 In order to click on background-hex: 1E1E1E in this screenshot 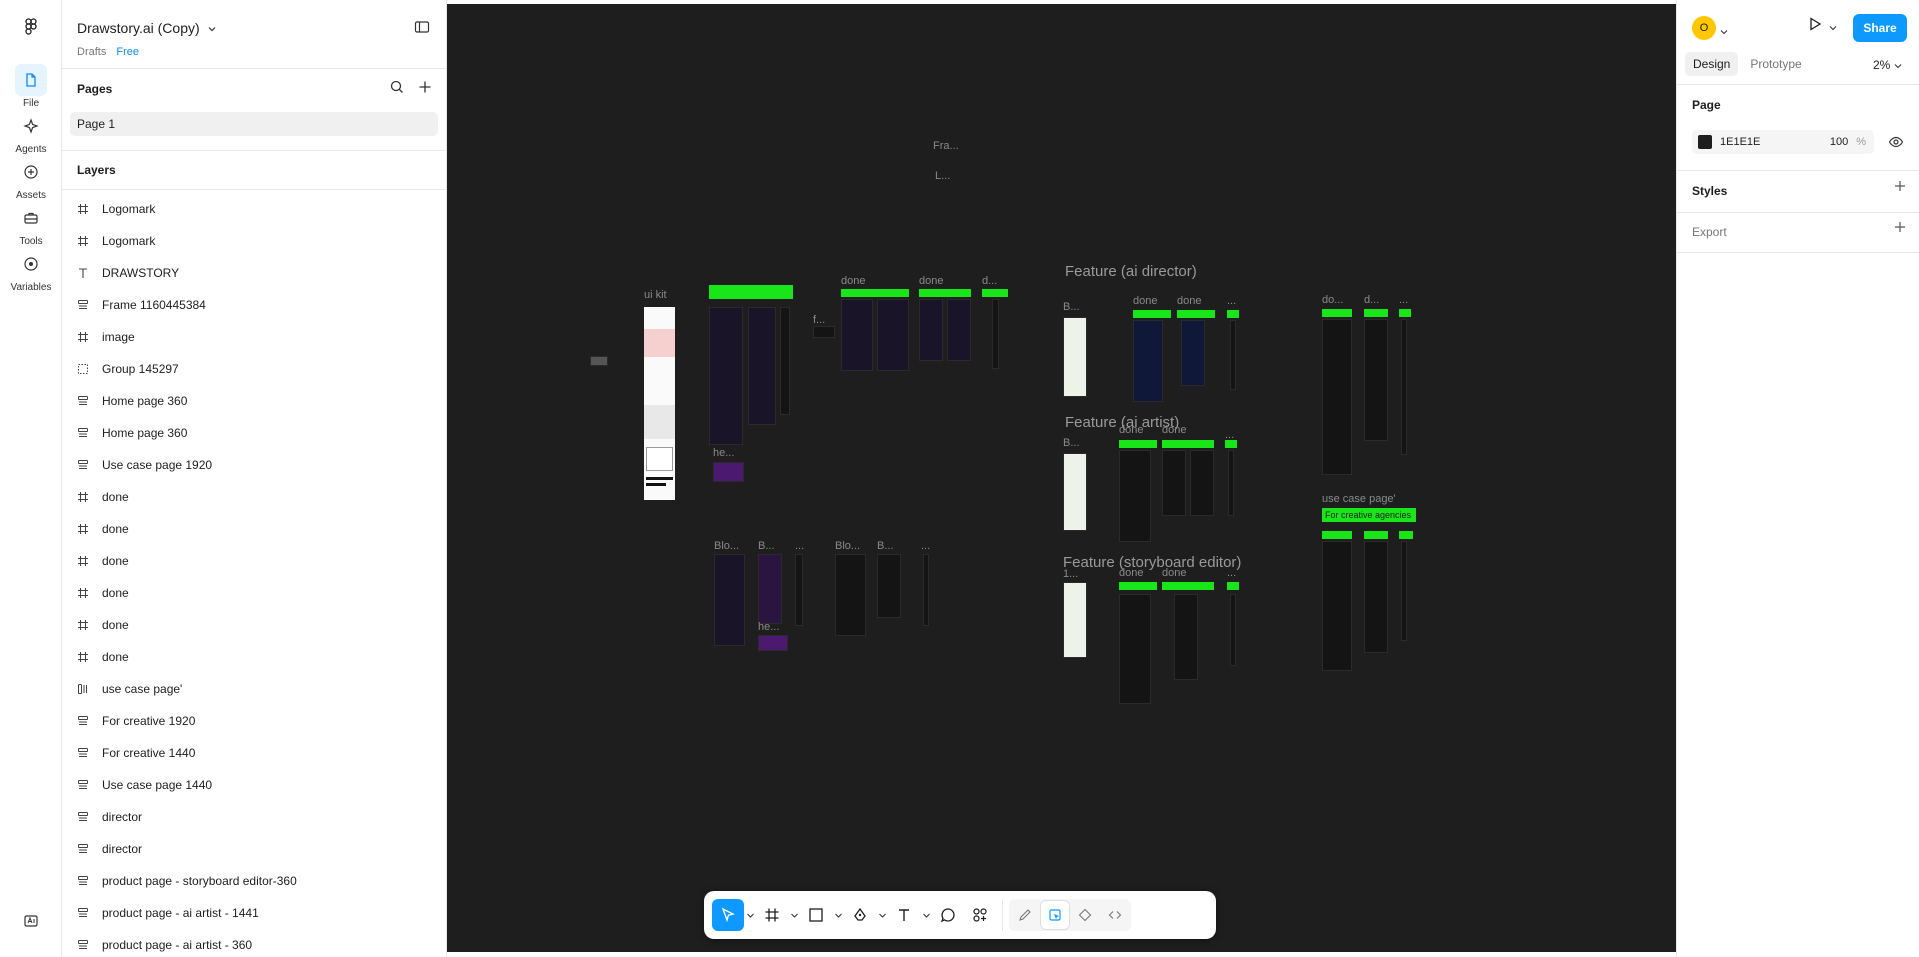, I will do `click(1740, 142)`.